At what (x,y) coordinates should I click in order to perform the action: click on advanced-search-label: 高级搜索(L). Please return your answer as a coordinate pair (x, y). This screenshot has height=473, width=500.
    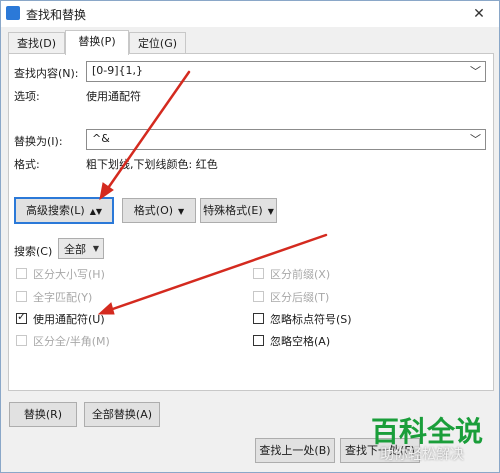
    Looking at the image, I should click on (55, 210).